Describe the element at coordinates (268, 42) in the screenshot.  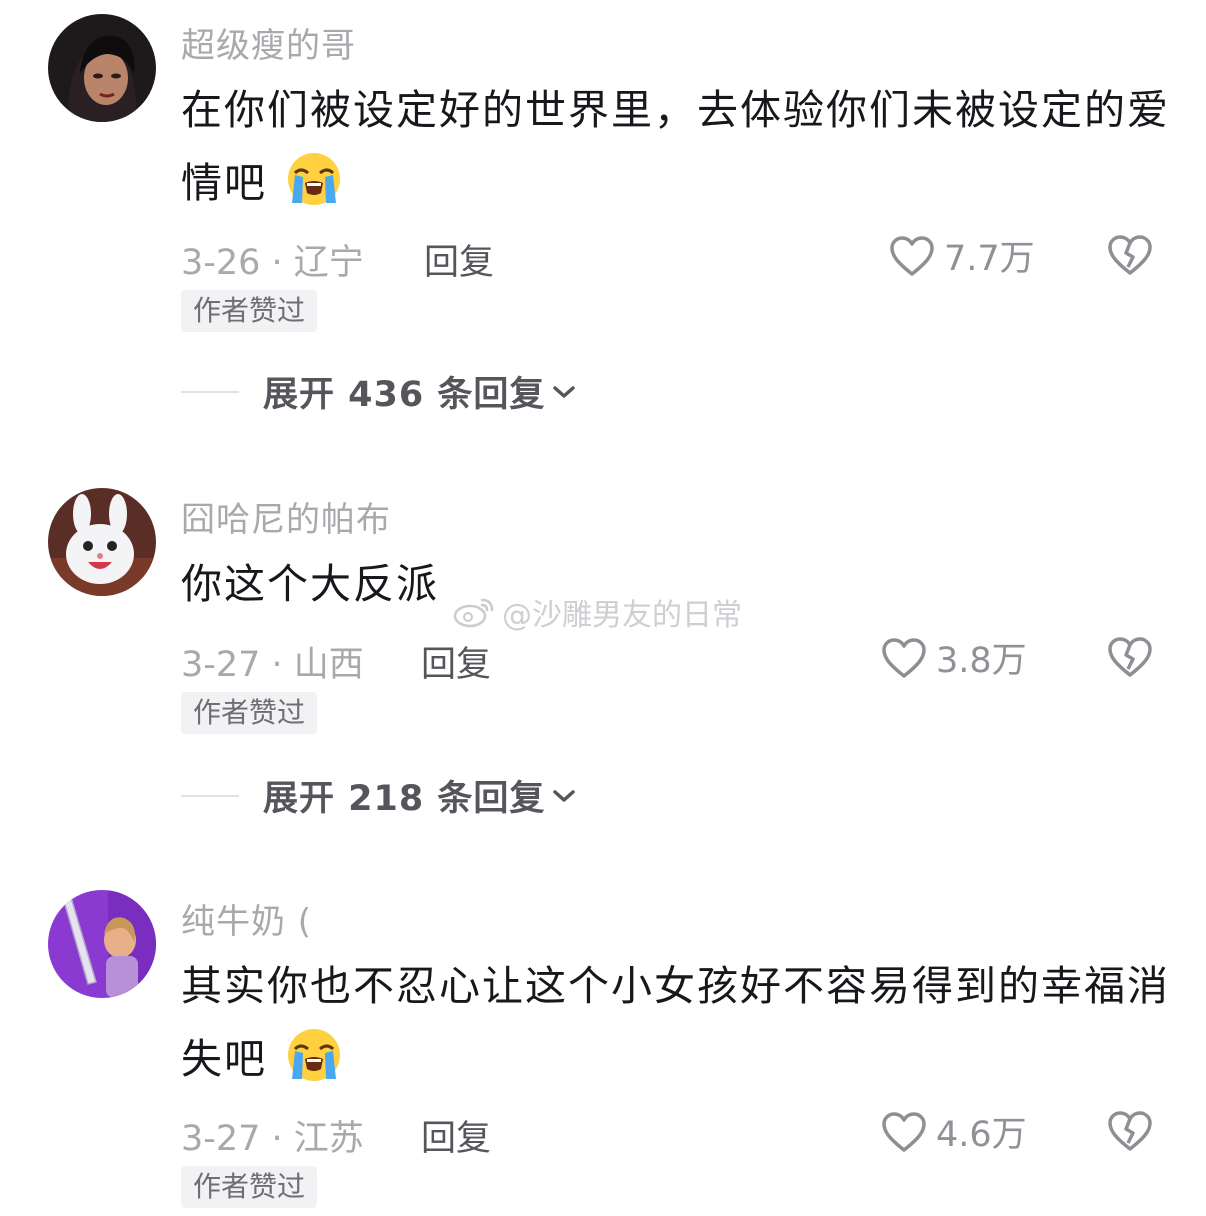
I see `comment-username: 超级瘦的哥` at that location.